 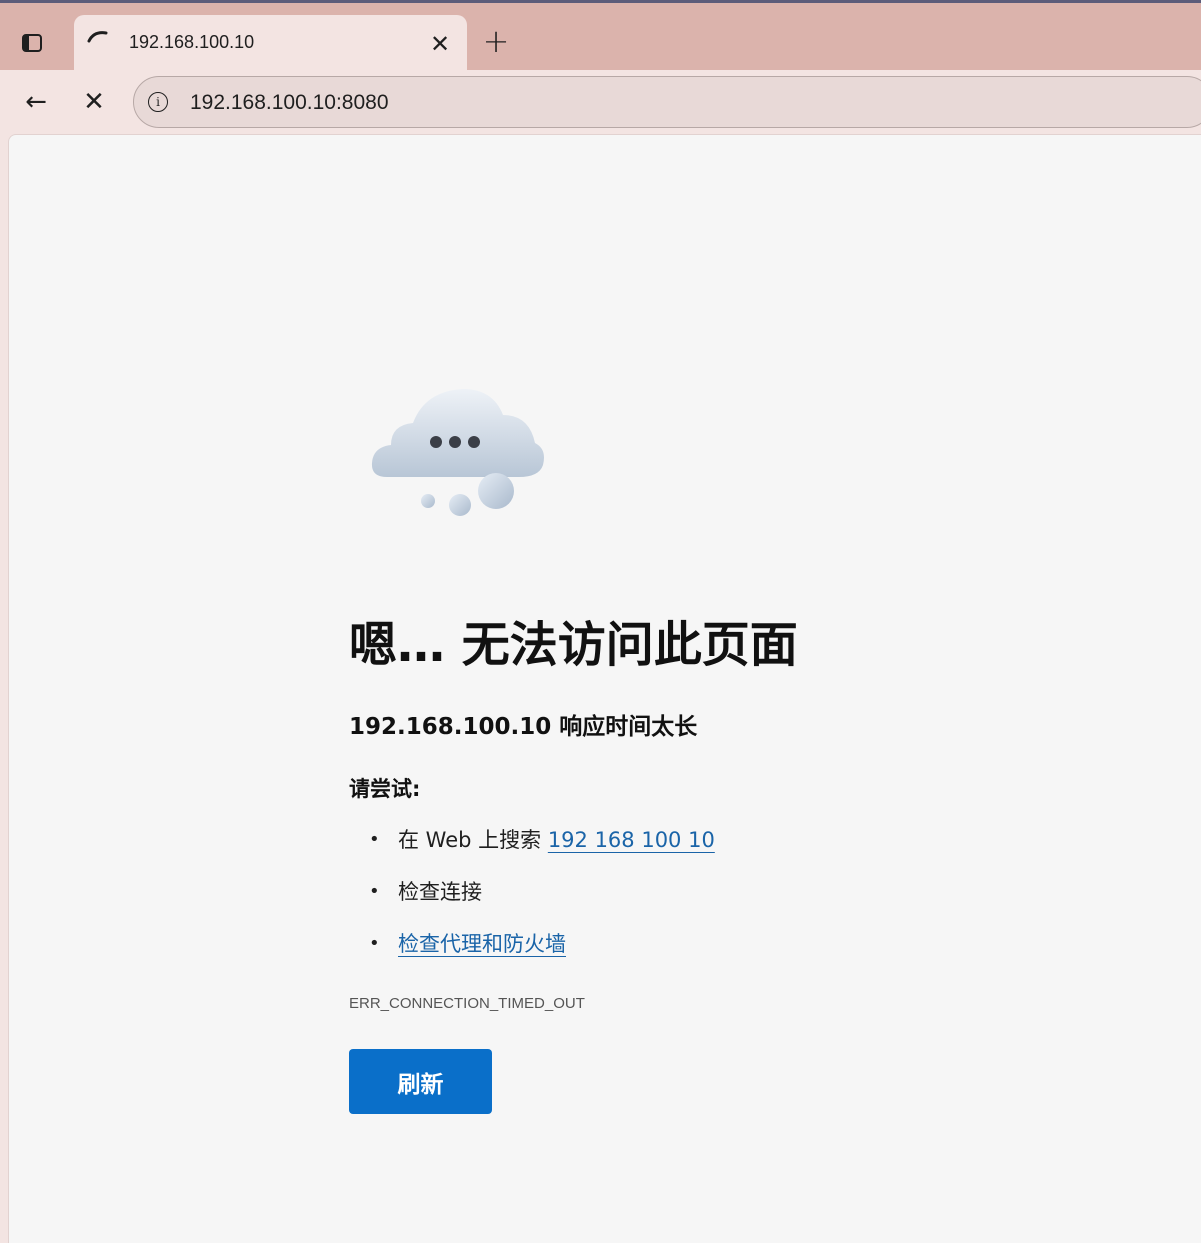 What do you see at coordinates (482, 944) in the screenshot?
I see `check-proxy-link: 检查代理和防火墙` at bounding box center [482, 944].